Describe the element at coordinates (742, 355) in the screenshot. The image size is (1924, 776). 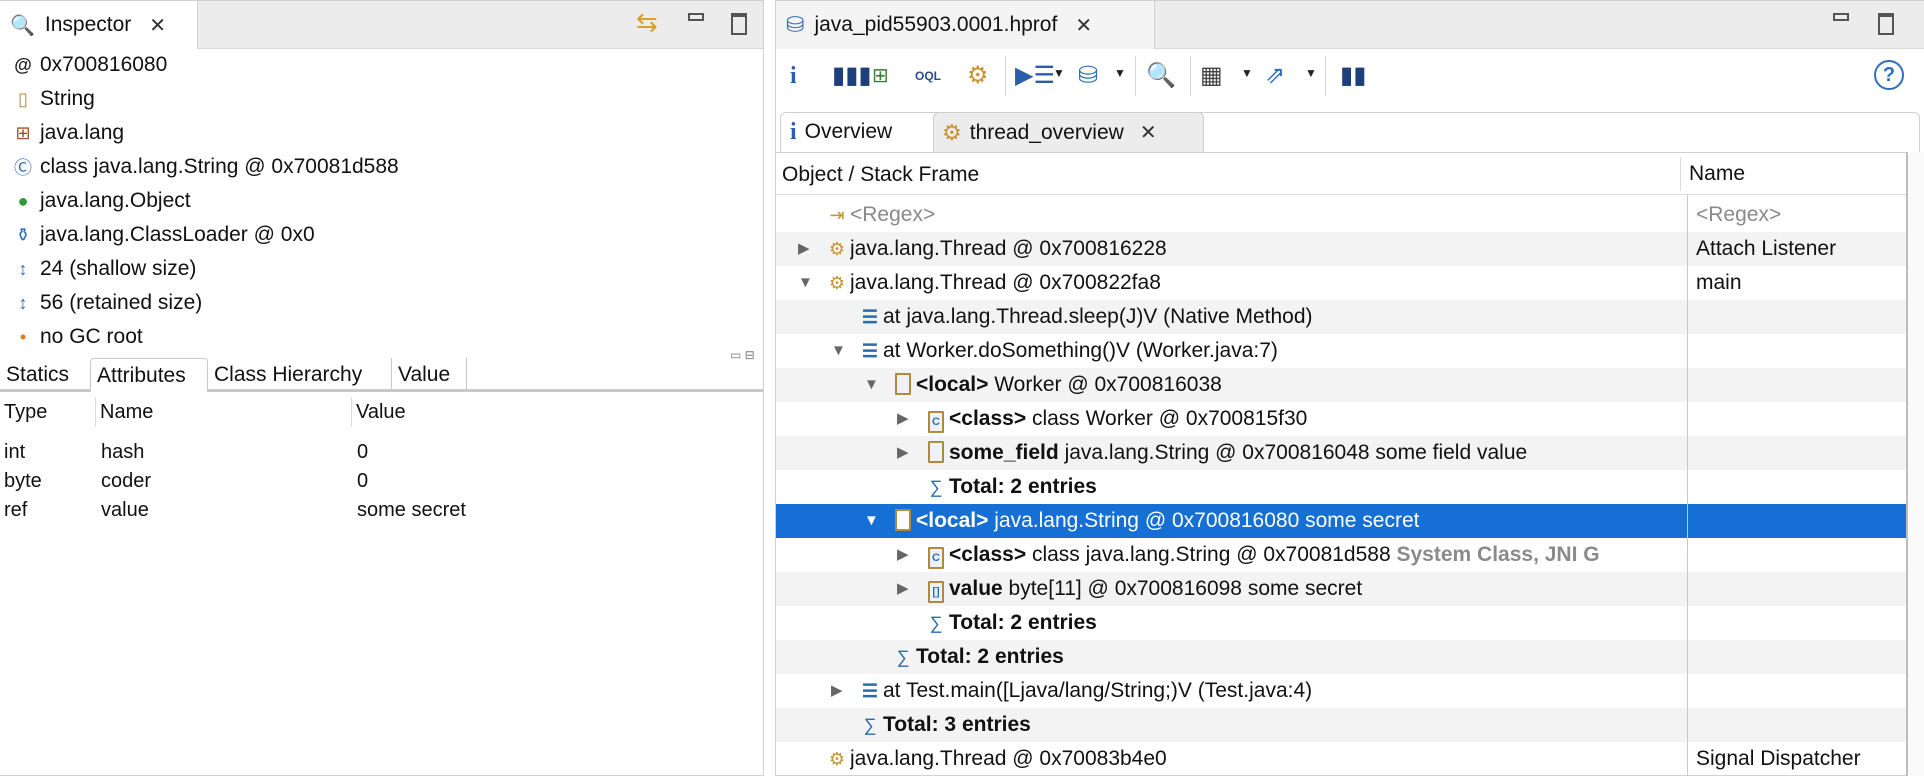
I see `minimize-icon: ▭ ⊟` at that location.